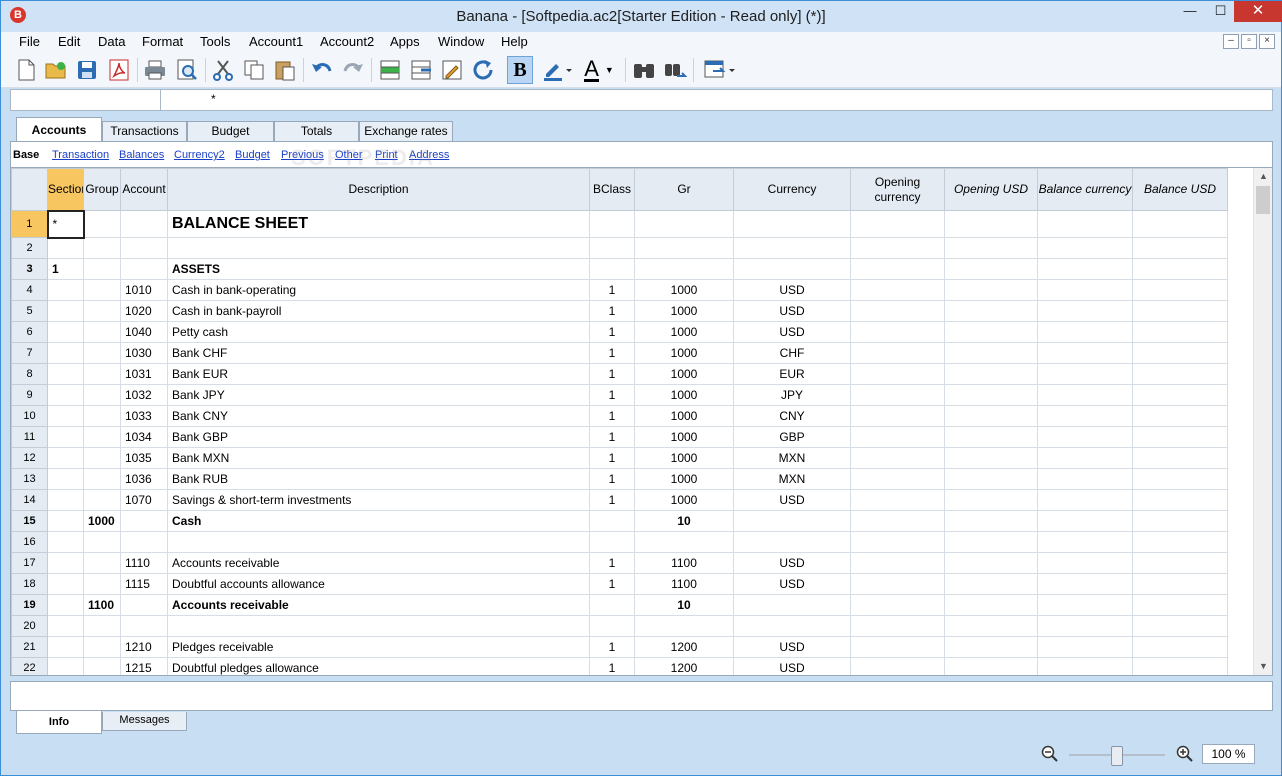 This screenshot has height=776, width=1282. Describe the element at coordinates (1185, 754) in the screenshot. I see `zoom-in-icon` at that location.